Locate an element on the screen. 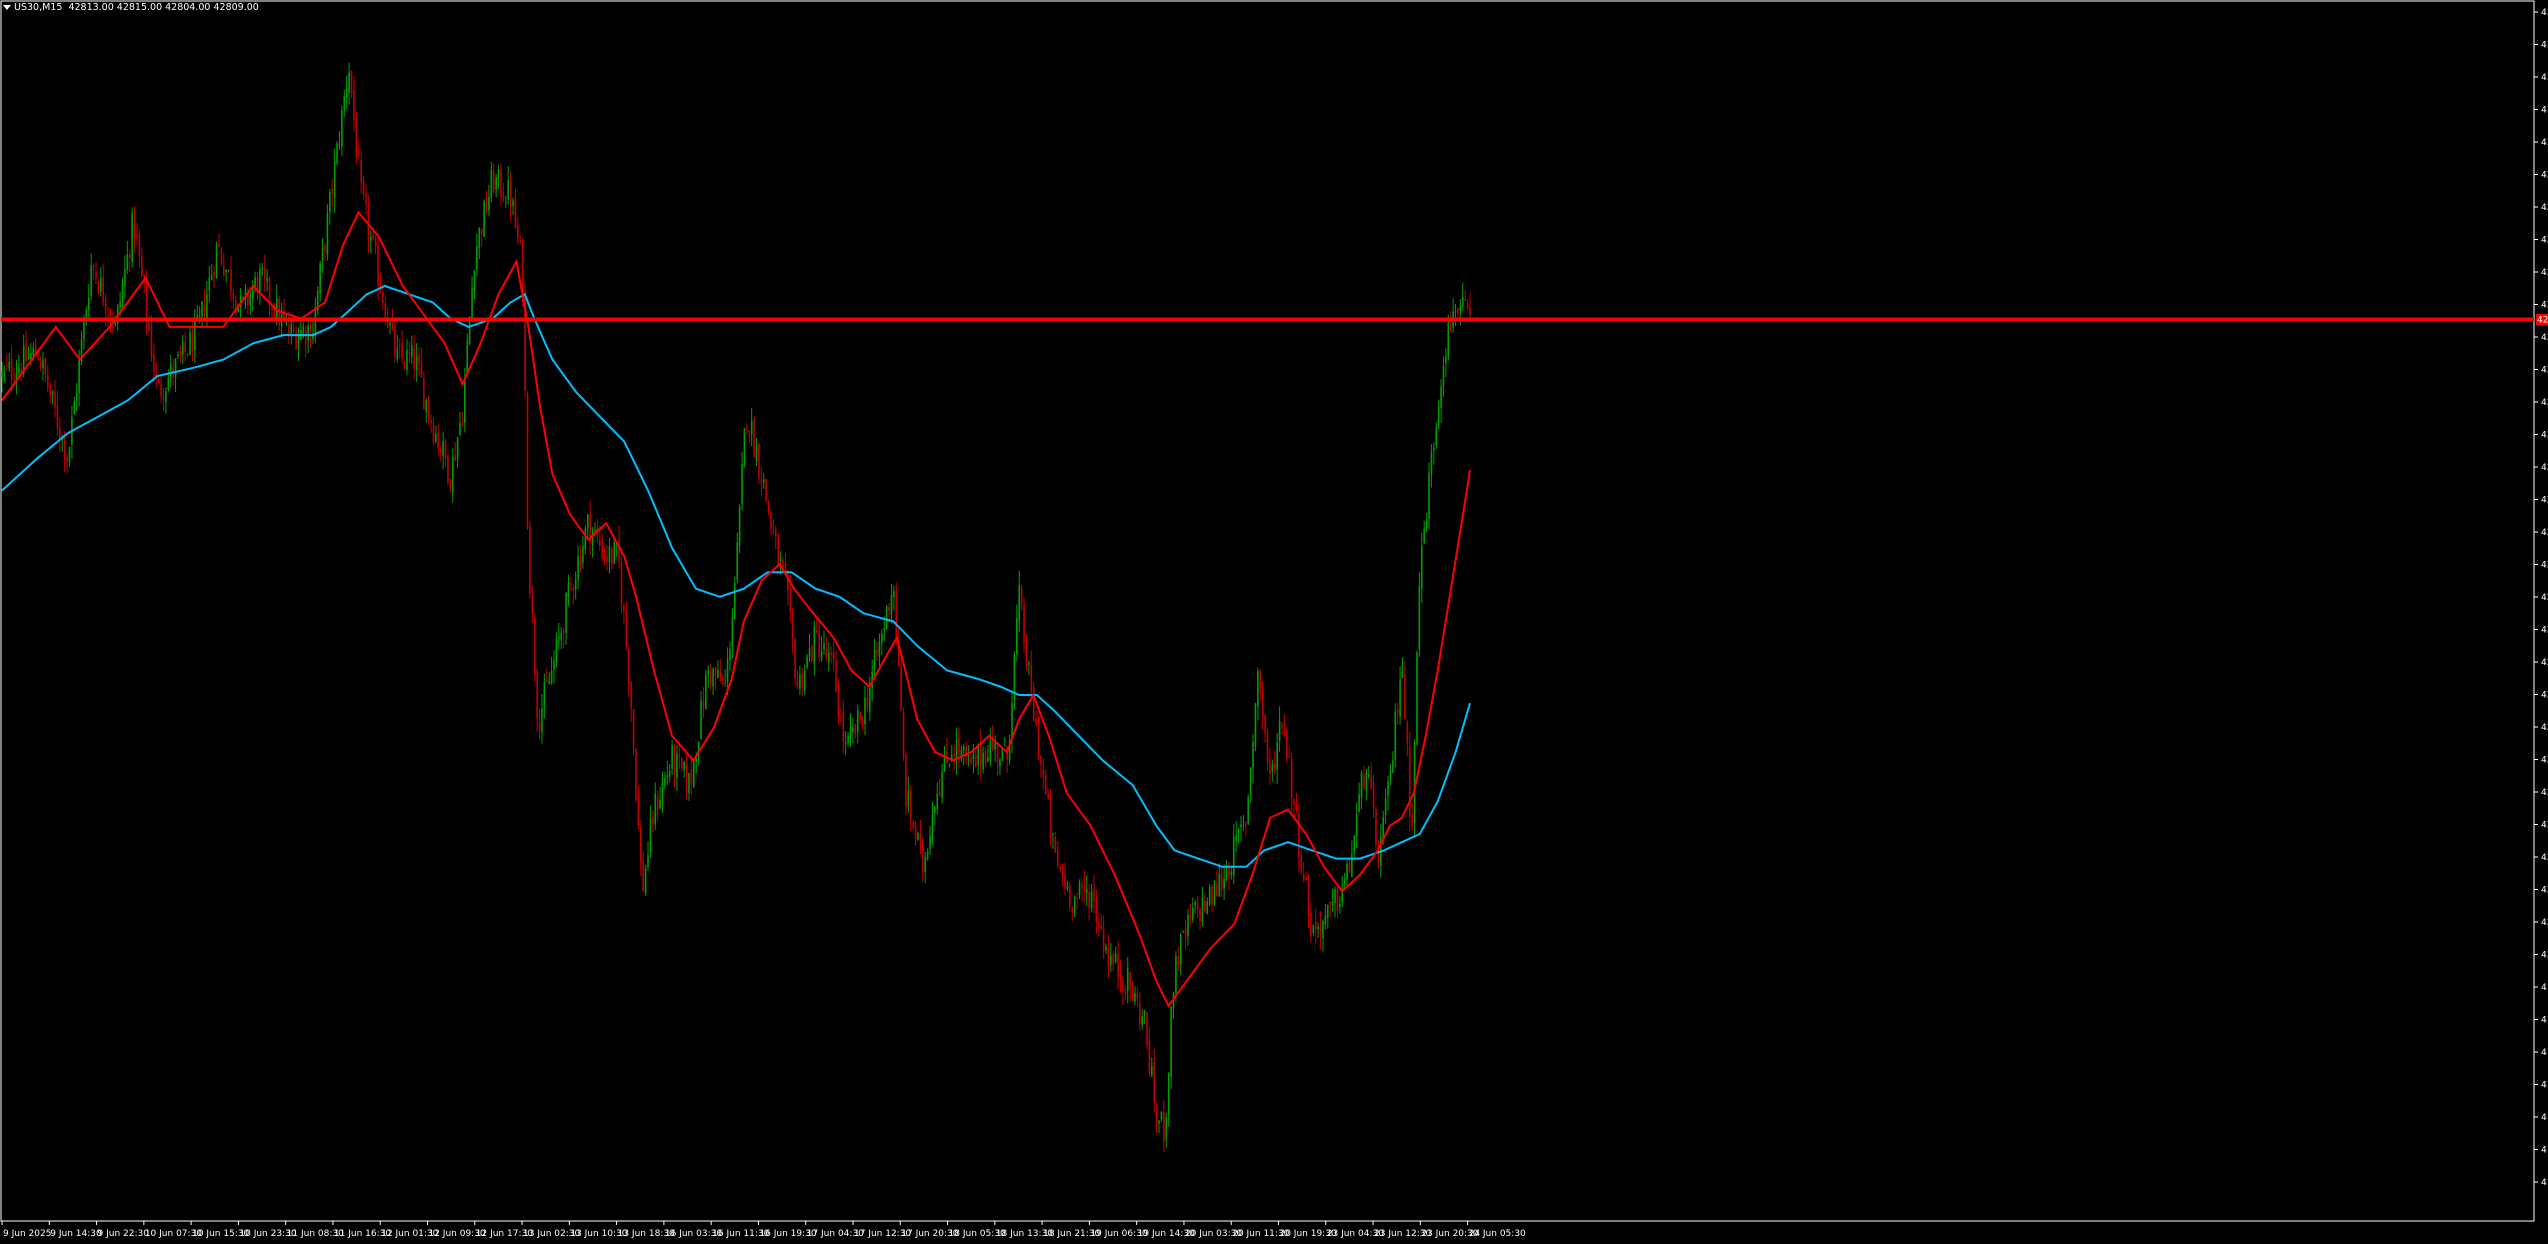 This screenshot has width=2548, height=1244. y-tick-label: 42430.20 is located at coordinates (2544, 631).